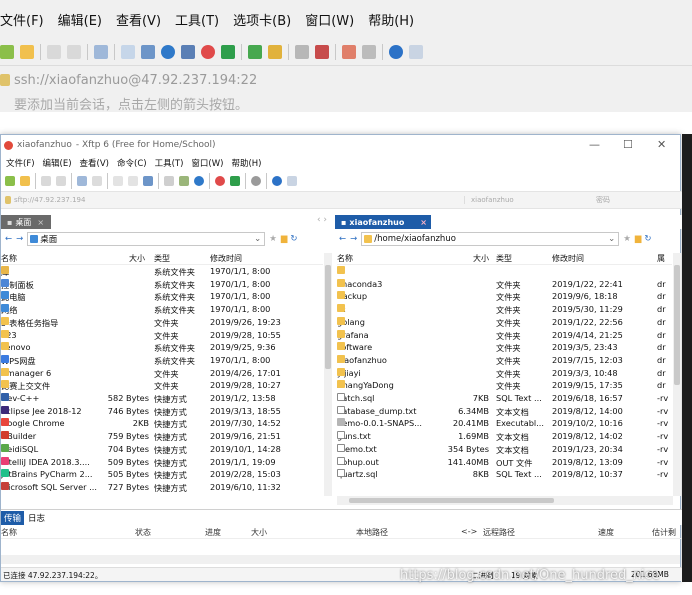 The height and width of the screenshot is (595, 692). Describe the element at coordinates (329, 19) in the screenshot. I see `bg-menu-window: 窗口(W)` at that location.